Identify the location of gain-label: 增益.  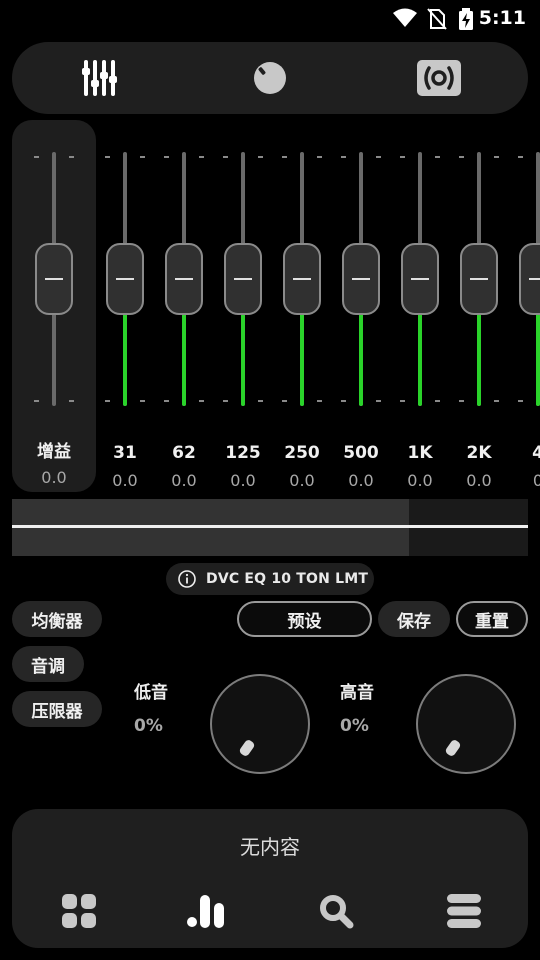
(54, 452).